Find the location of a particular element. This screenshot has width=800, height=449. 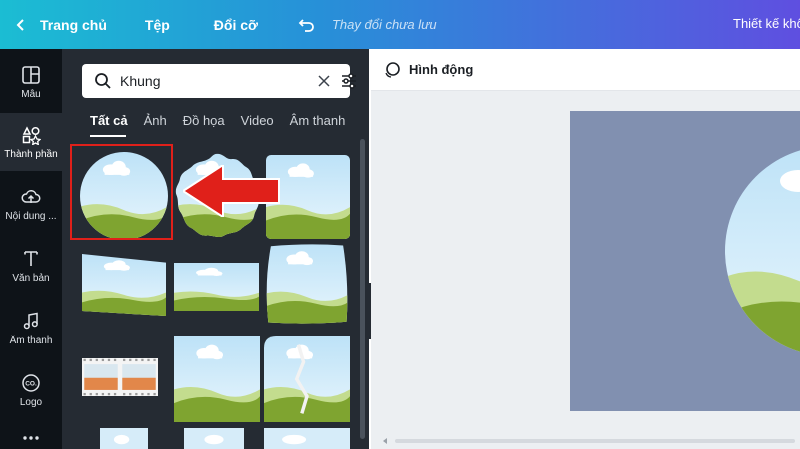

torn-frame-thumbnail is located at coordinates (307, 379).